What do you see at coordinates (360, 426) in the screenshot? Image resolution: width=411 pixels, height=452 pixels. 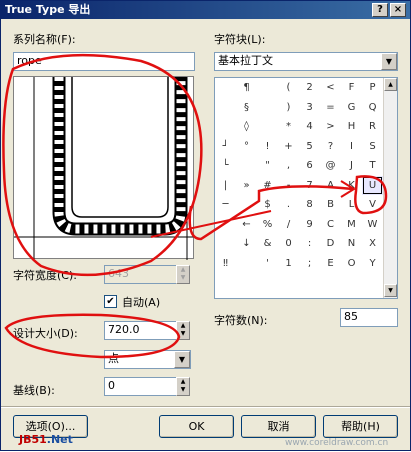 I see `help-button: 帮助(H)` at bounding box center [360, 426].